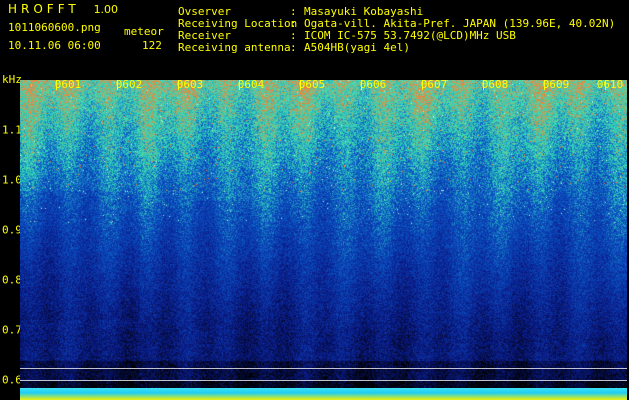  Describe the element at coordinates (12, 330) in the screenshot. I see `y-tick-0-7: 0.7` at that location.